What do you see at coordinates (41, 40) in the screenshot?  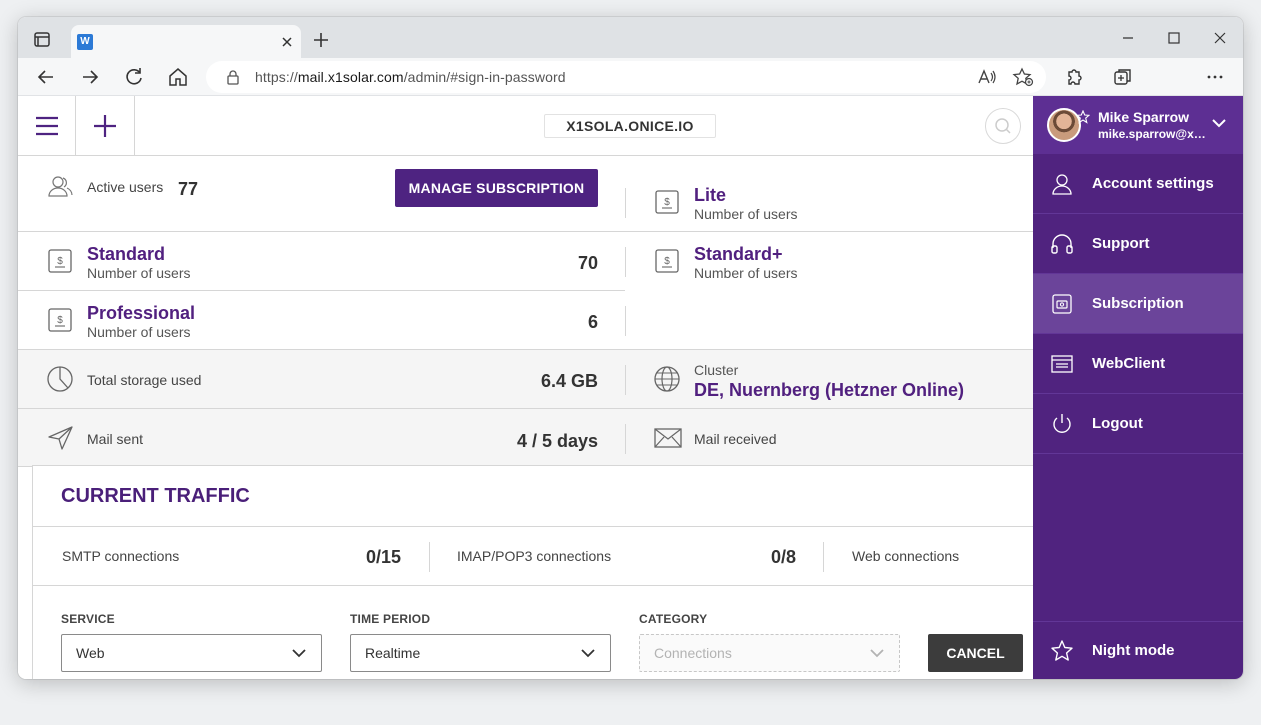 I see `tab-actions-icon` at bounding box center [41, 40].